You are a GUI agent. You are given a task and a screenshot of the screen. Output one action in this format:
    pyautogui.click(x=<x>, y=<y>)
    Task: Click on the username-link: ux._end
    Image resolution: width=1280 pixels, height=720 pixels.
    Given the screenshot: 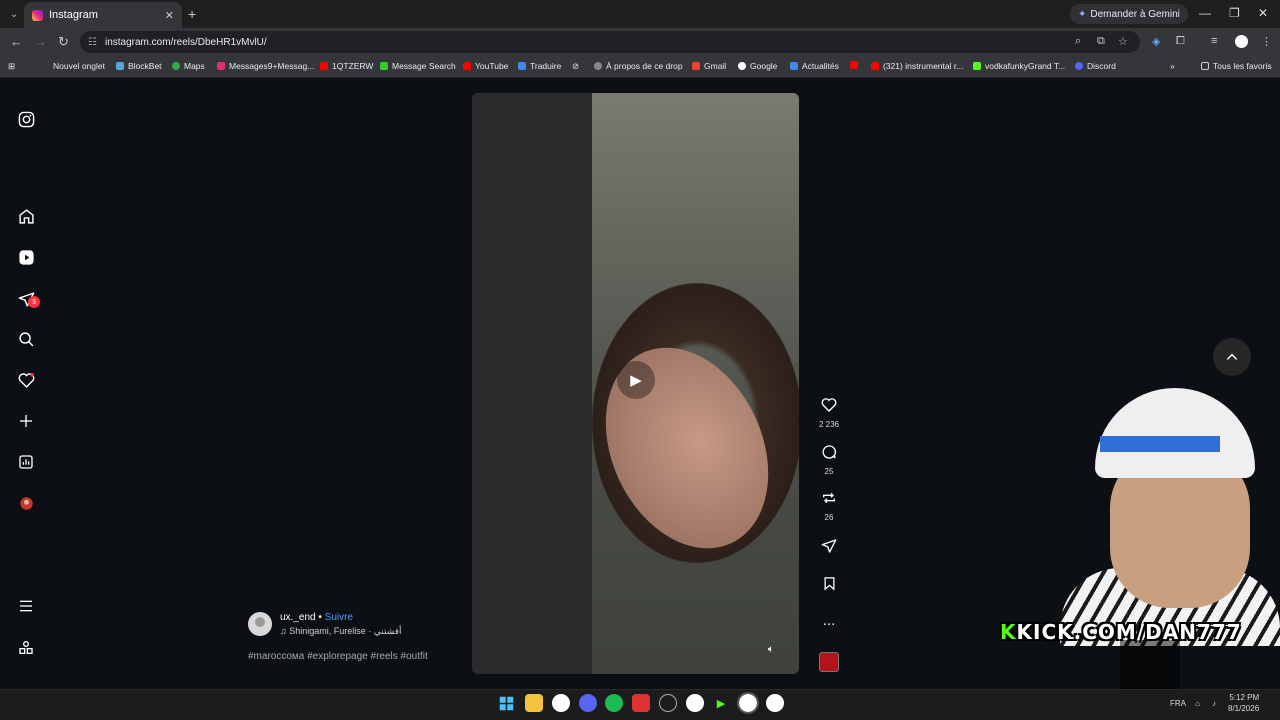 What is the action you would take?
    pyautogui.click(x=298, y=617)
    